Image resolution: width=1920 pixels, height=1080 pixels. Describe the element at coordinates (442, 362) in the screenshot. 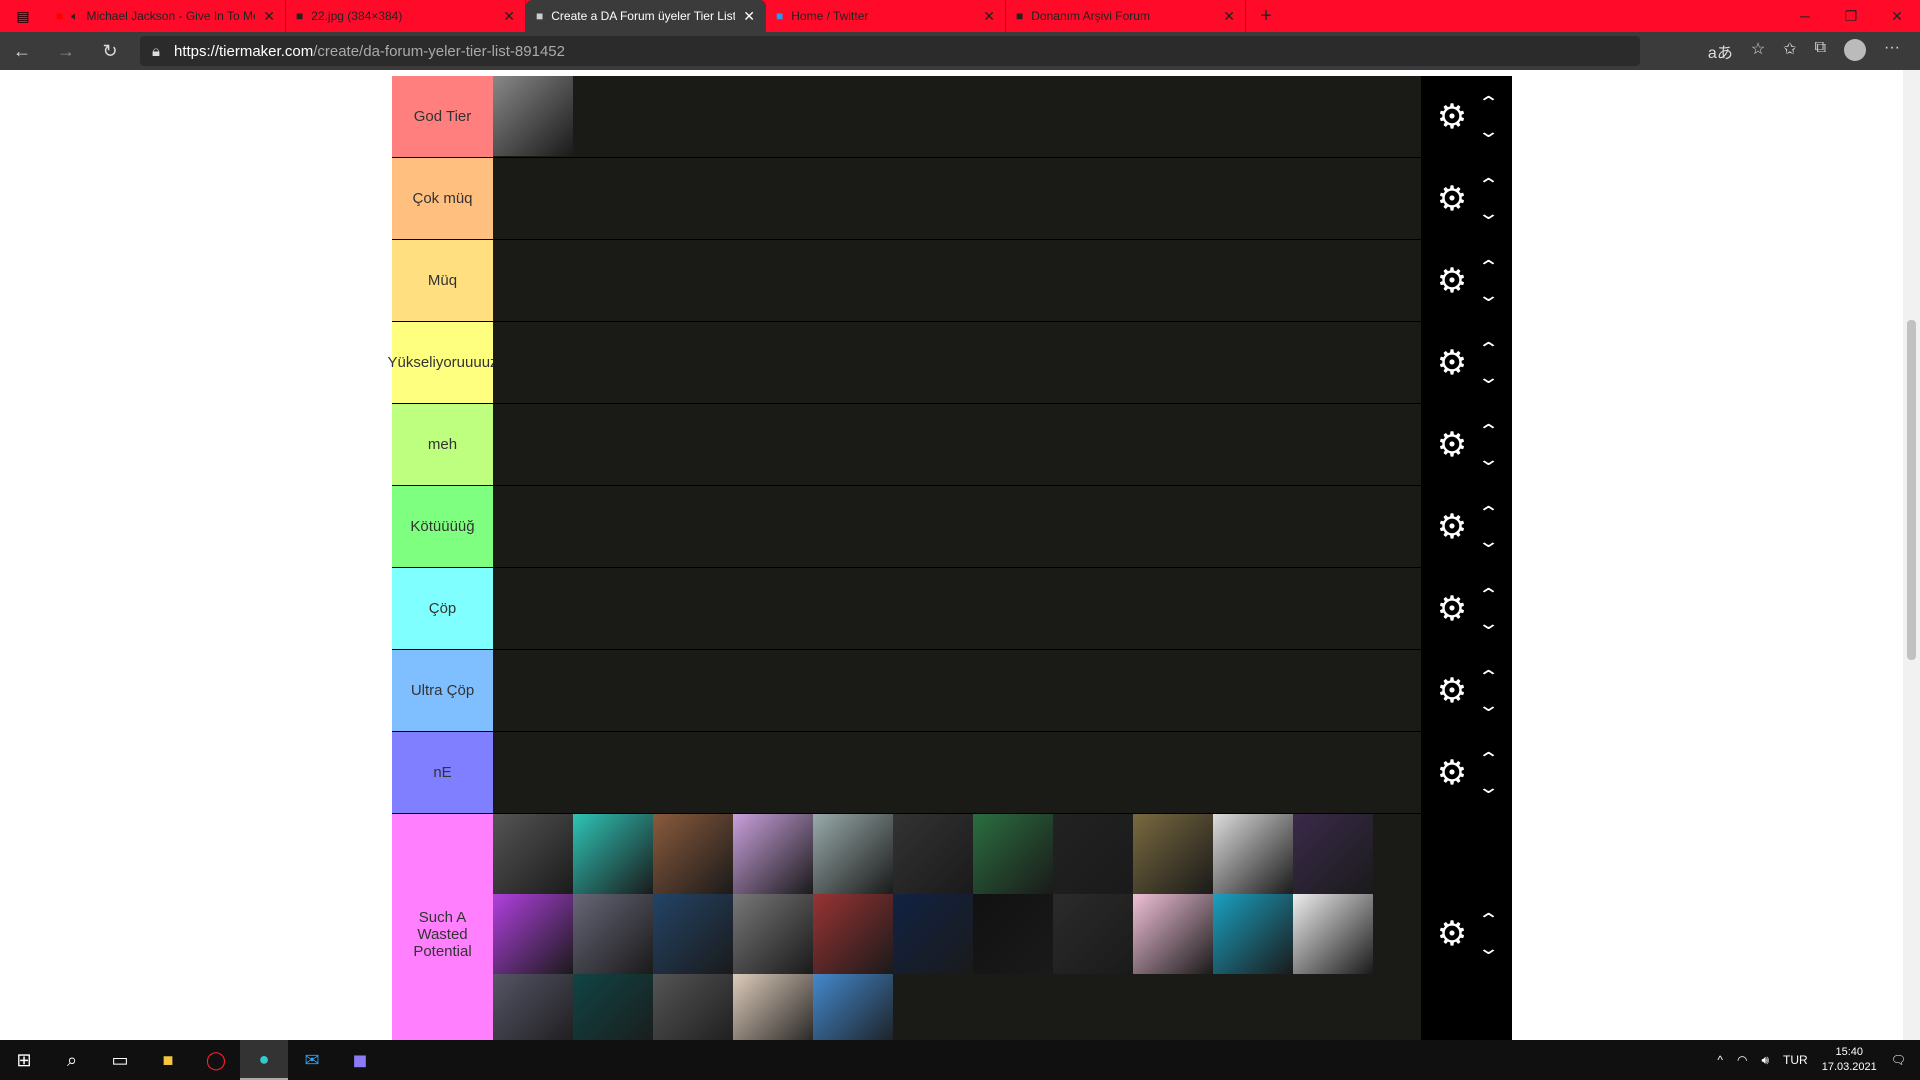

I see `tier-label: Yükseliyoruuuuz` at that location.